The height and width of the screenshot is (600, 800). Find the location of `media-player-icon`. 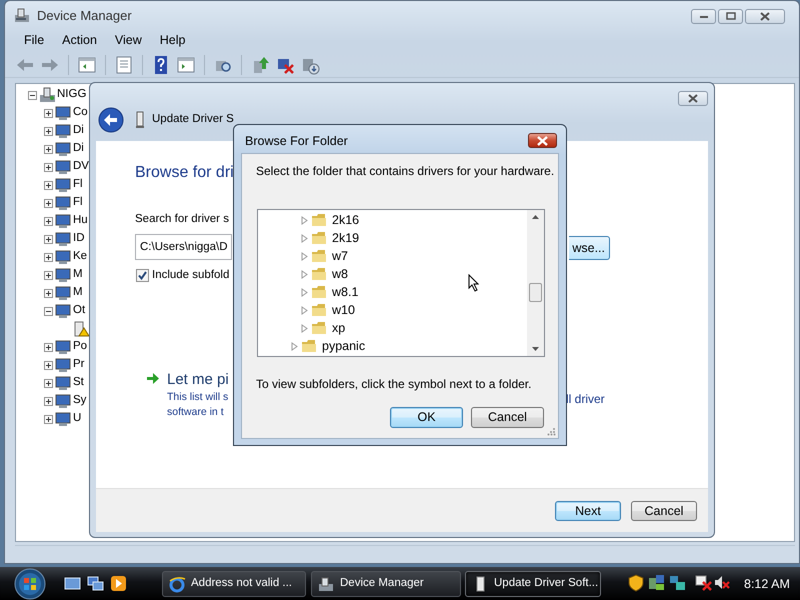

media-player-icon is located at coordinates (118, 583).